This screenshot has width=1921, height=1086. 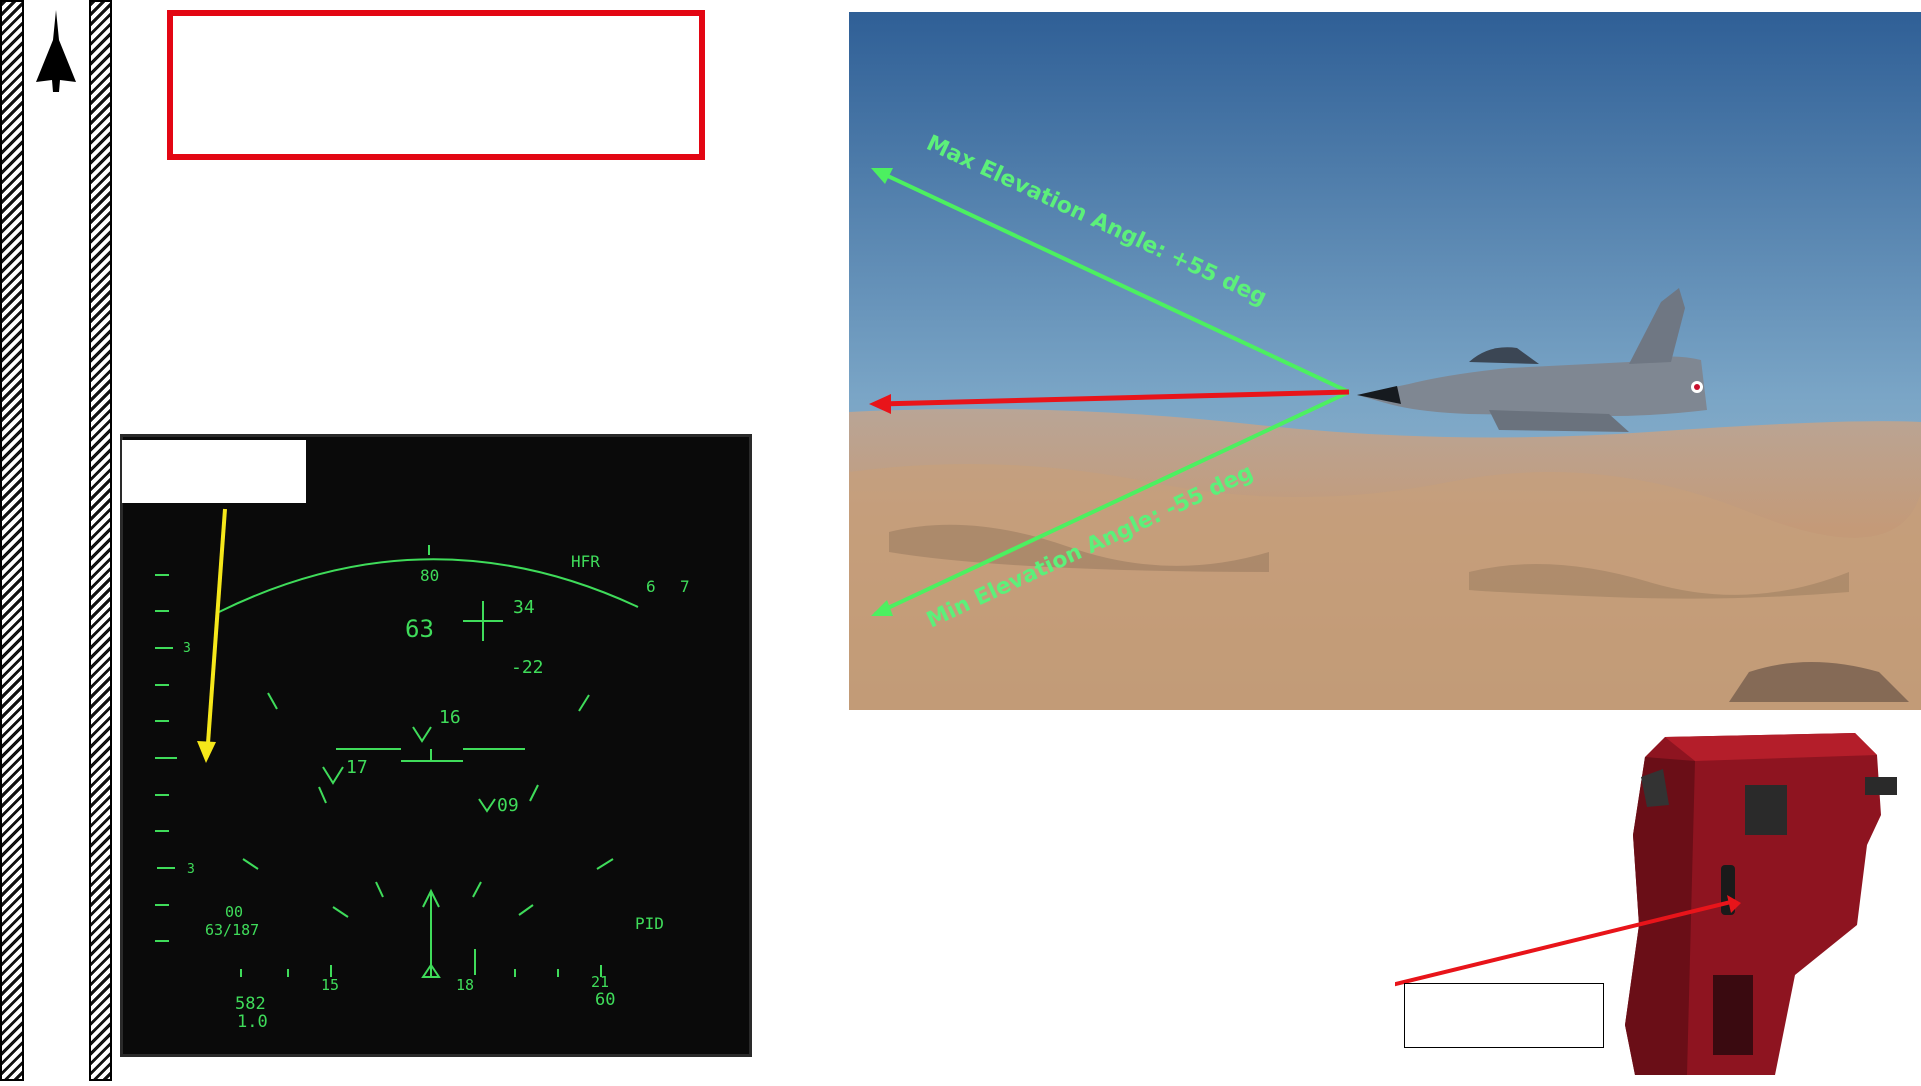 What do you see at coordinates (357, 767) in the screenshot?
I see `target-b-label: 17` at bounding box center [357, 767].